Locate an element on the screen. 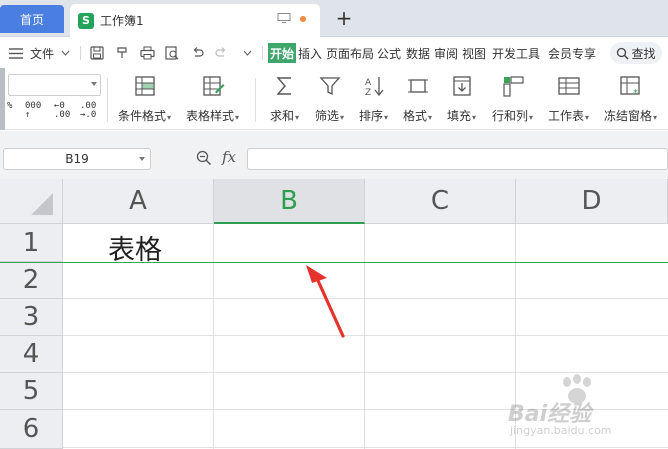  increase-decimal-button: ←0.00 is located at coordinates (62, 111).